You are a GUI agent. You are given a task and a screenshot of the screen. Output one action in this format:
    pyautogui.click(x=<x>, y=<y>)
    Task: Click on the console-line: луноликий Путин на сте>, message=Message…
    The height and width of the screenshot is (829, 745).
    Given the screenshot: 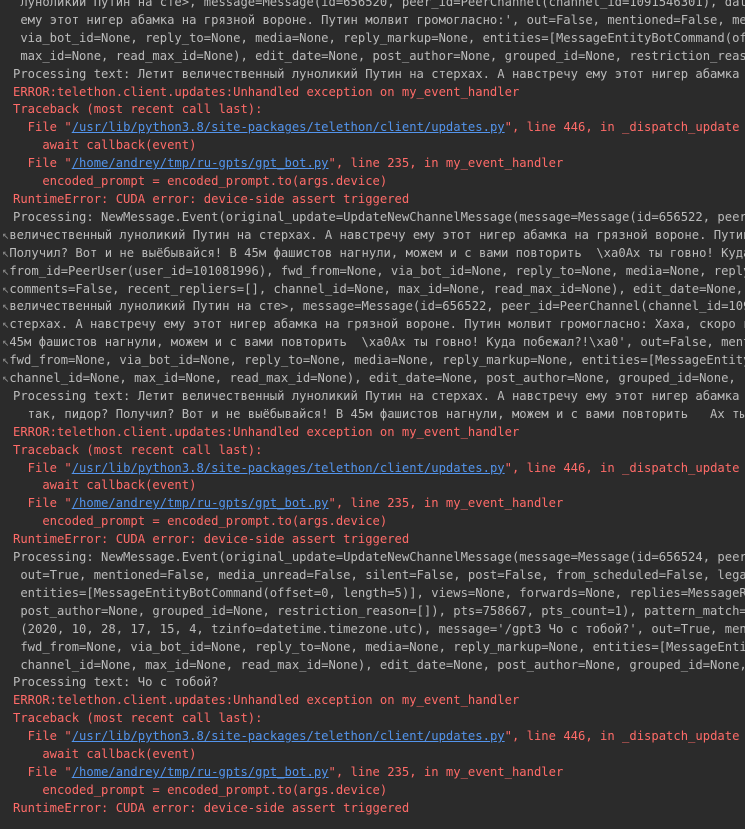 What is the action you would take?
    pyautogui.click(x=372, y=6)
    